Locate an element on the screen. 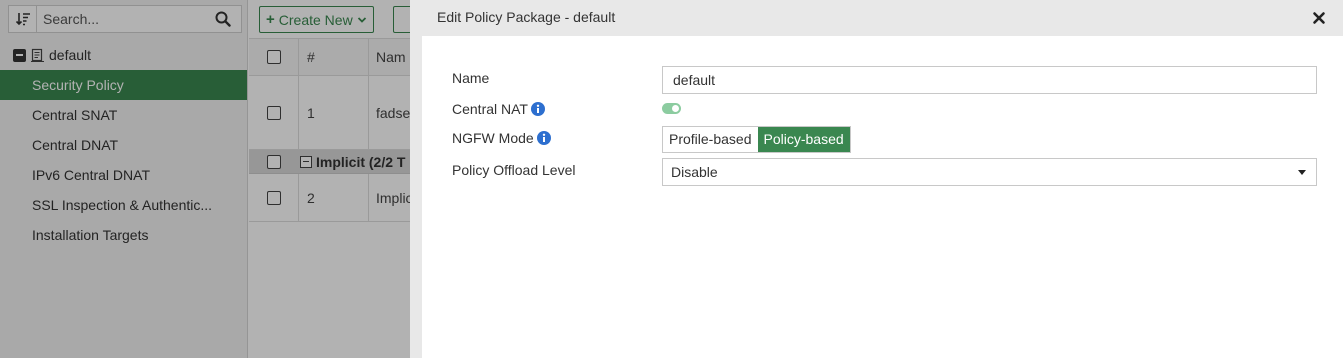  central-nat-label-group: Central NAT is located at coordinates (498, 109).